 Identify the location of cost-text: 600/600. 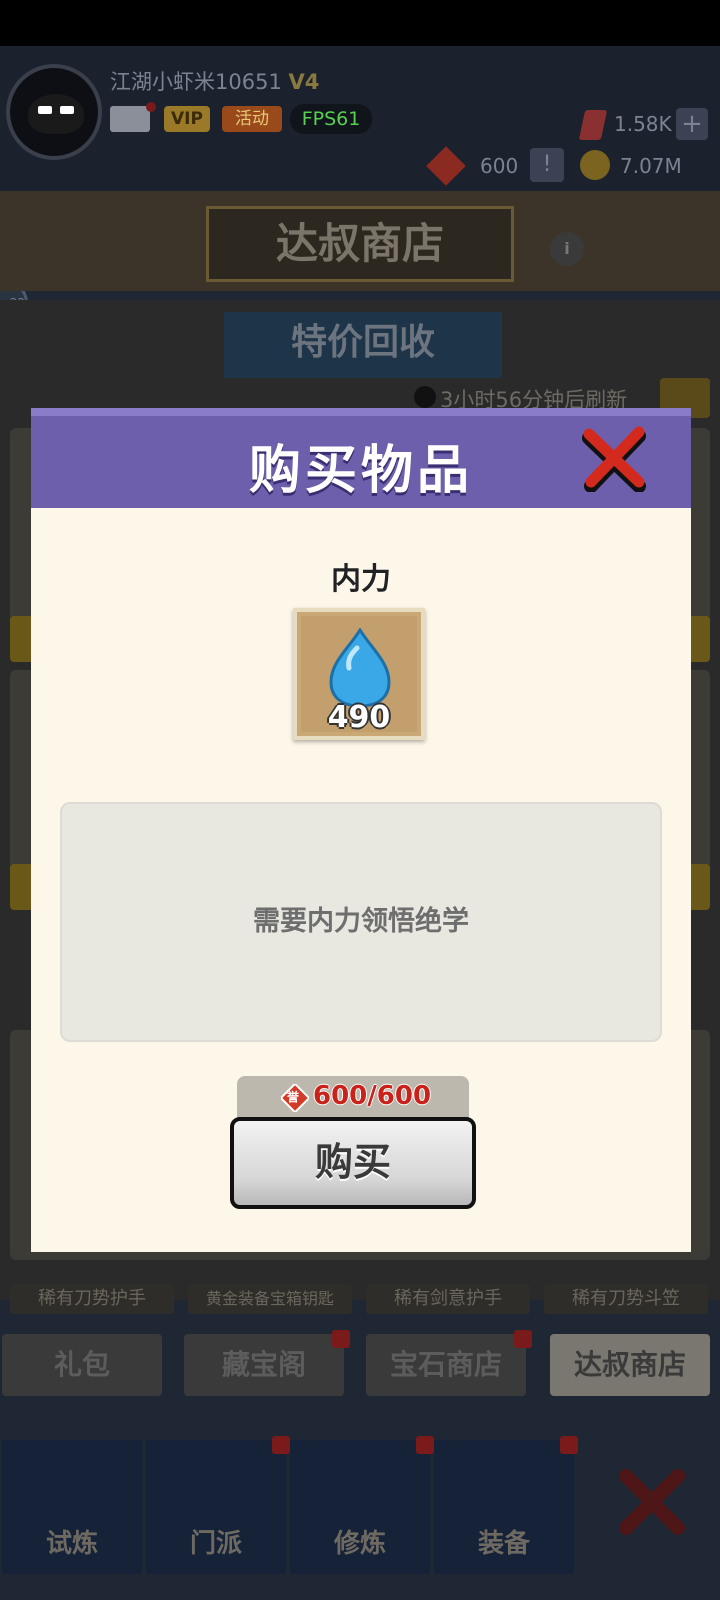
(372, 1096).